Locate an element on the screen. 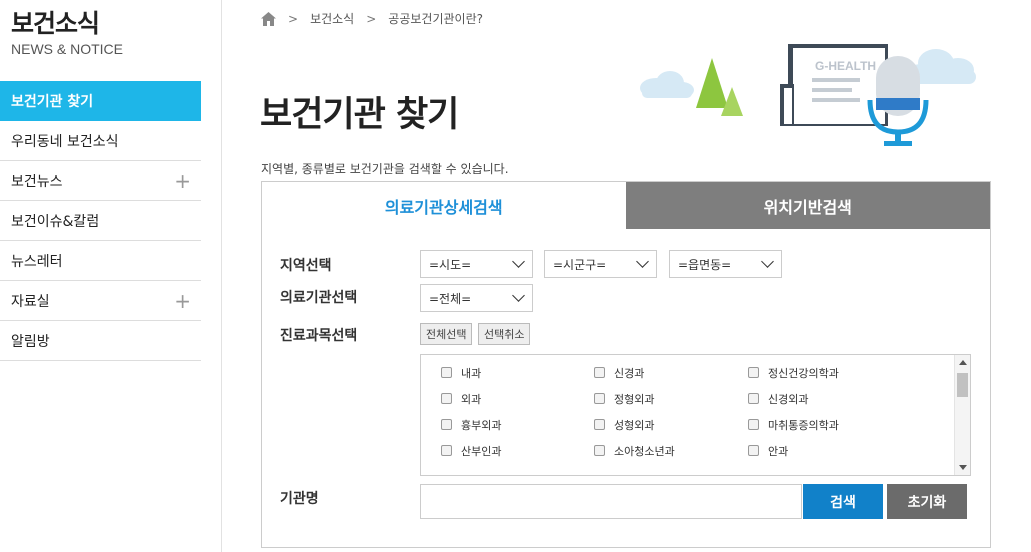 This screenshot has width=1031, height=552. eupmyeondong-select: =읍면동= is located at coordinates (725, 264).